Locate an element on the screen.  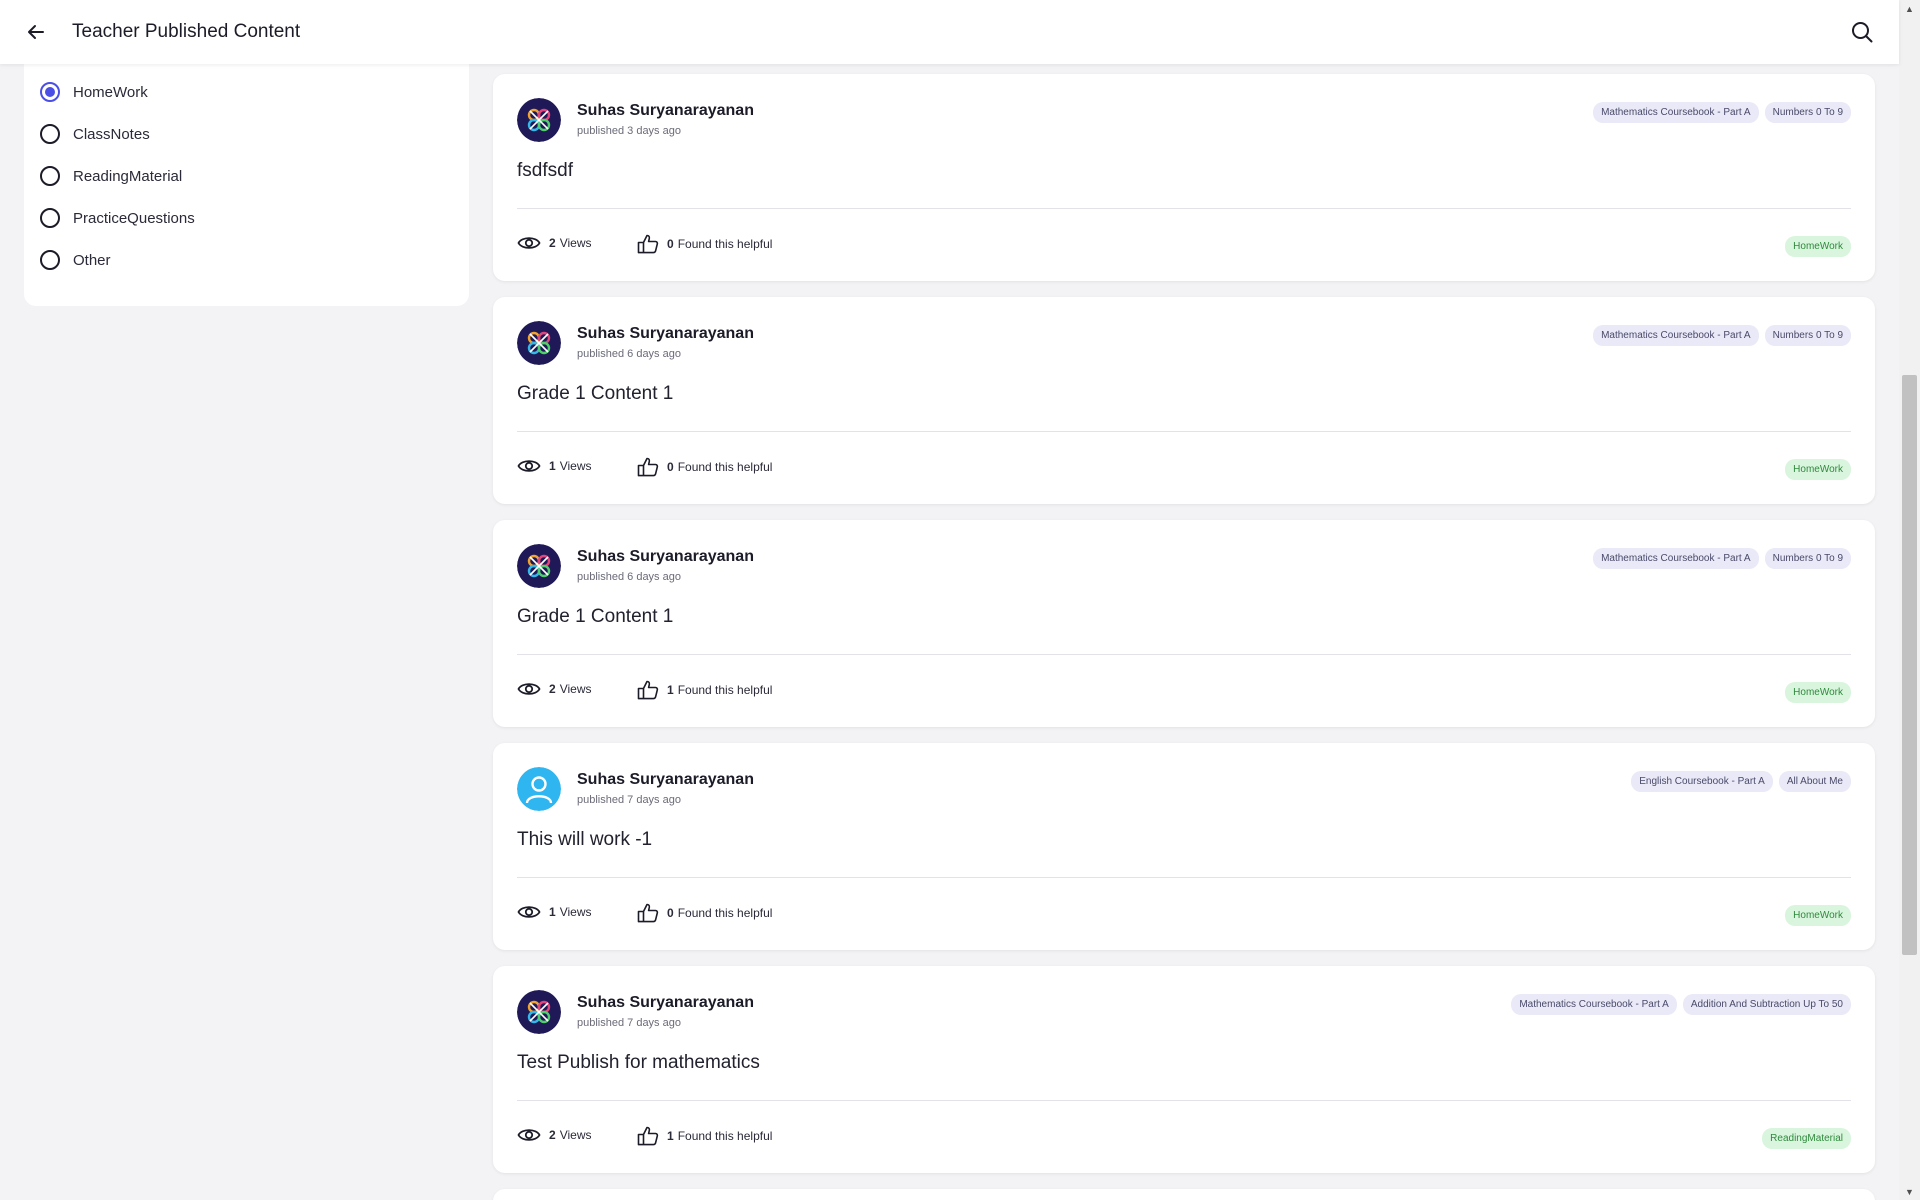
filter-option-homework: HomeWork is located at coordinates (94, 92).